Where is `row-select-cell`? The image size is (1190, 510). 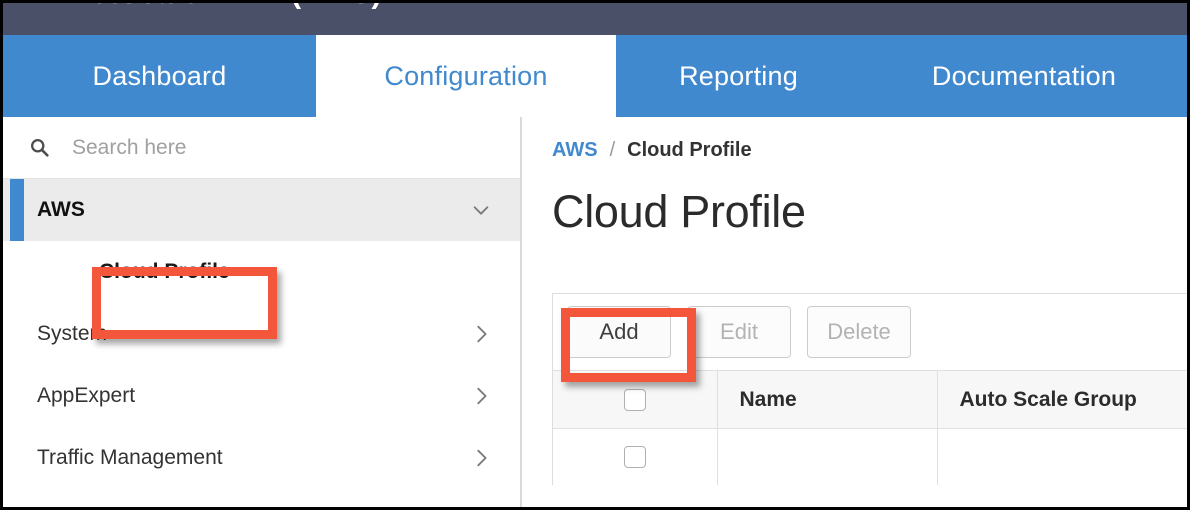
row-select-cell is located at coordinates (635, 456).